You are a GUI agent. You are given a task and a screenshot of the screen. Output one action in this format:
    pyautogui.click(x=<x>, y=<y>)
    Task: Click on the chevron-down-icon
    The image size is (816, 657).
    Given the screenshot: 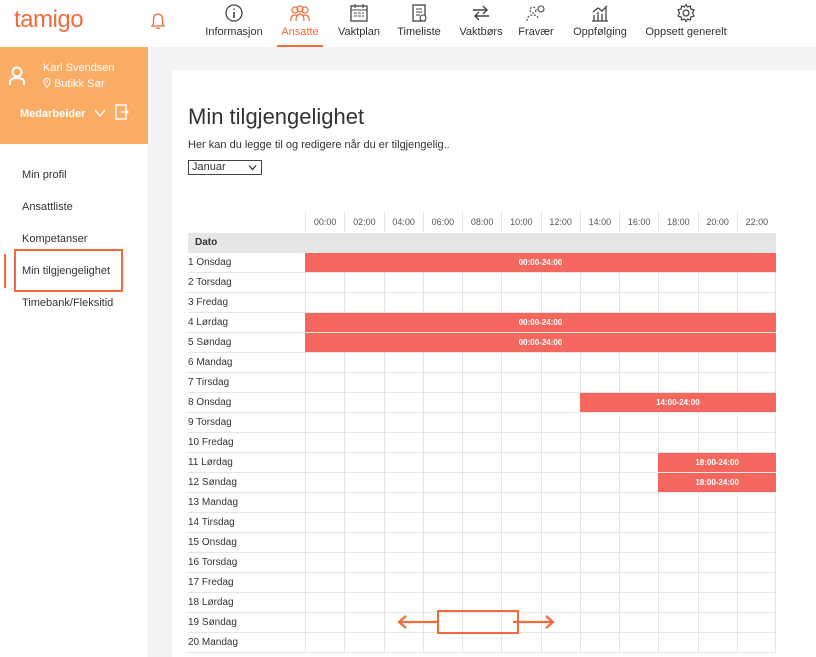 What is the action you would take?
    pyautogui.click(x=100, y=113)
    